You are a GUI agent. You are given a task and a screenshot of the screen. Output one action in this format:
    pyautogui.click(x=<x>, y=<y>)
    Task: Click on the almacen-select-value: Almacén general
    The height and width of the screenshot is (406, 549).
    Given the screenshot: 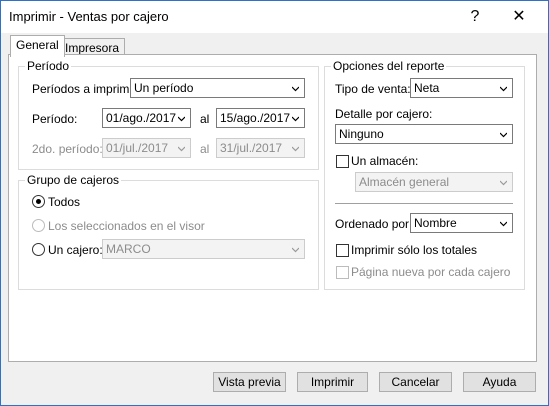 What is the action you would take?
    pyautogui.click(x=404, y=182)
    